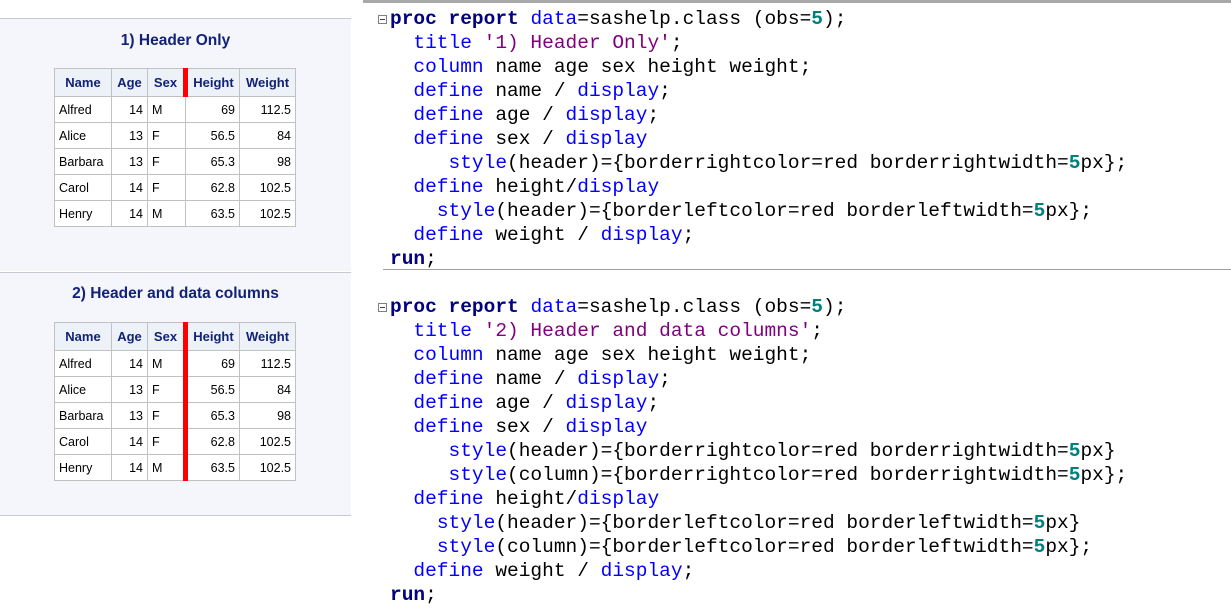  Describe the element at coordinates (212, 161) in the screenshot. I see `cell-height: 65.3` at that location.